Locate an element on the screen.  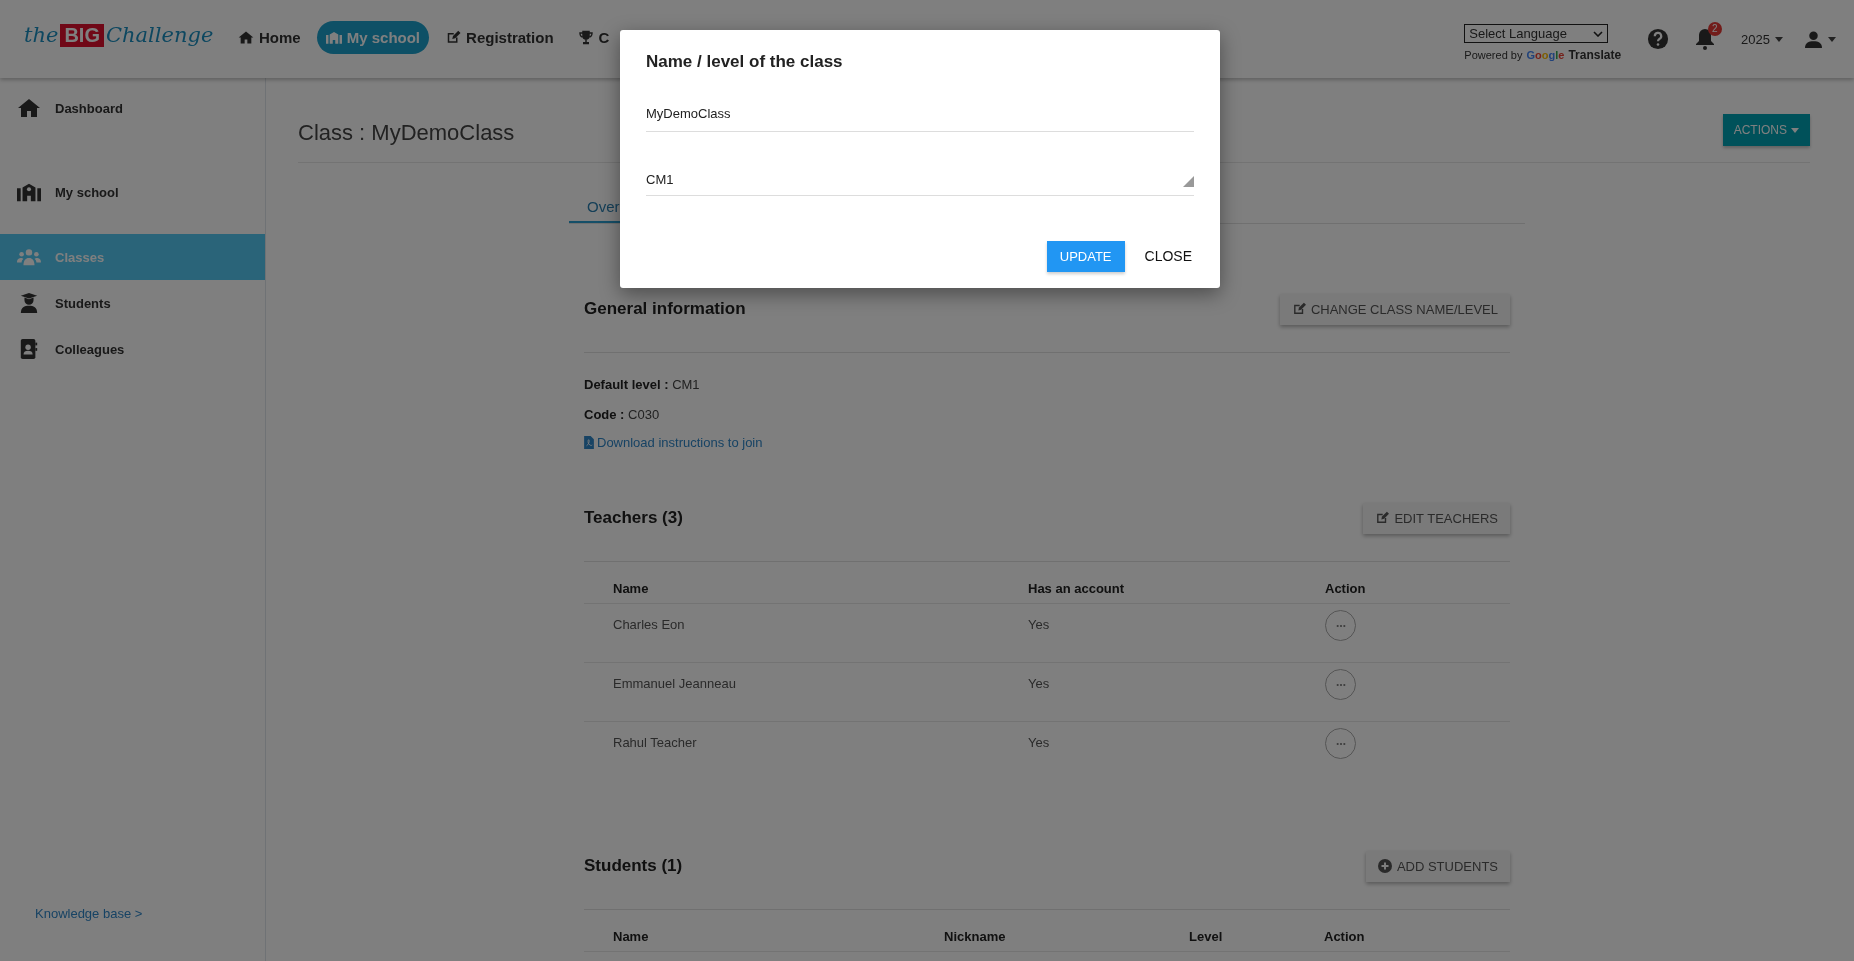
download-link: Download instructions to join is located at coordinates (673, 442).